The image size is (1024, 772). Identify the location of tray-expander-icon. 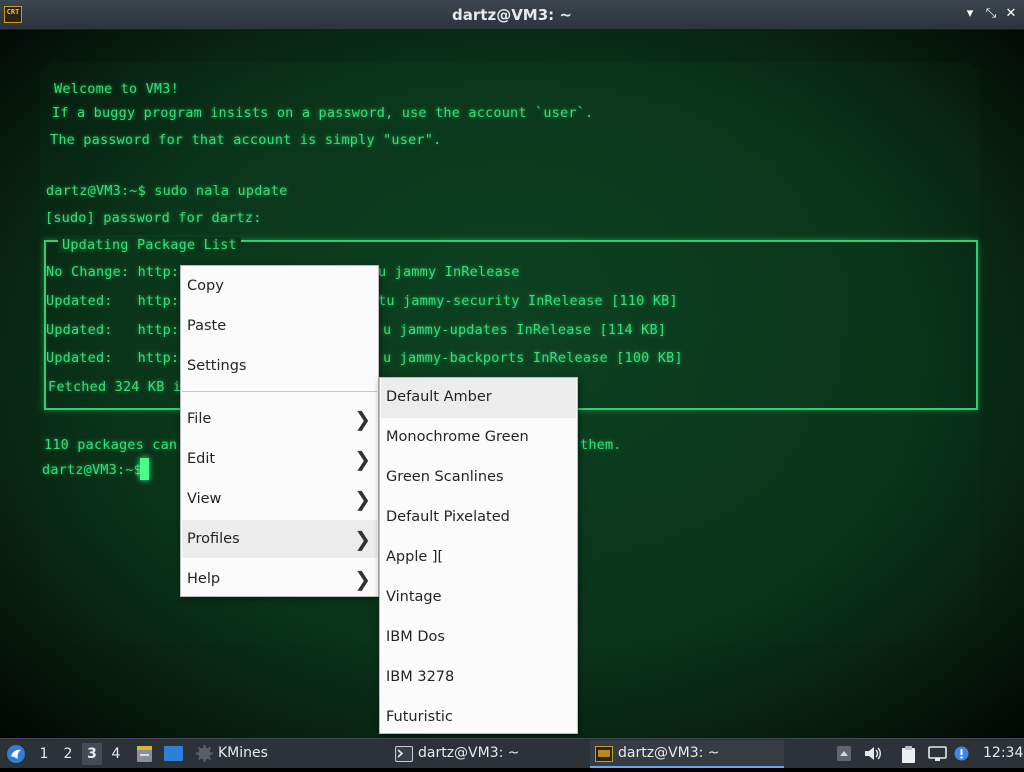
(844, 753).